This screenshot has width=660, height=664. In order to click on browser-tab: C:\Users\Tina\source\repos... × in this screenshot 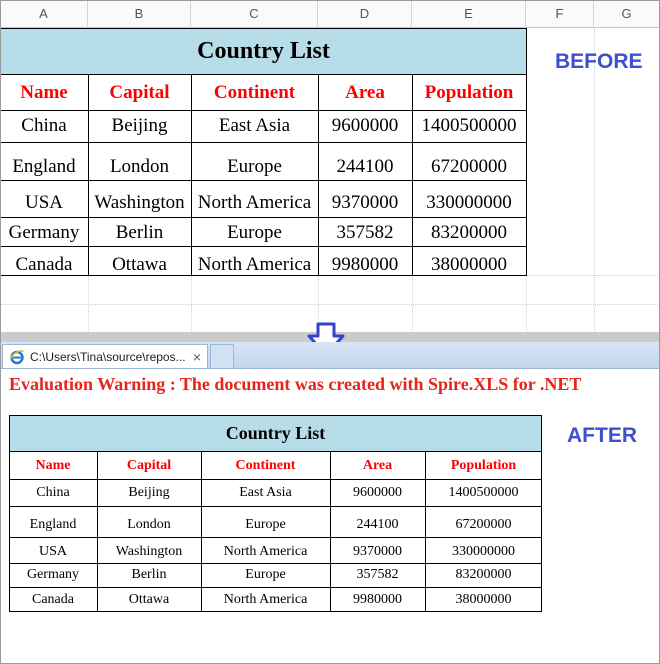, I will do `click(105, 356)`.